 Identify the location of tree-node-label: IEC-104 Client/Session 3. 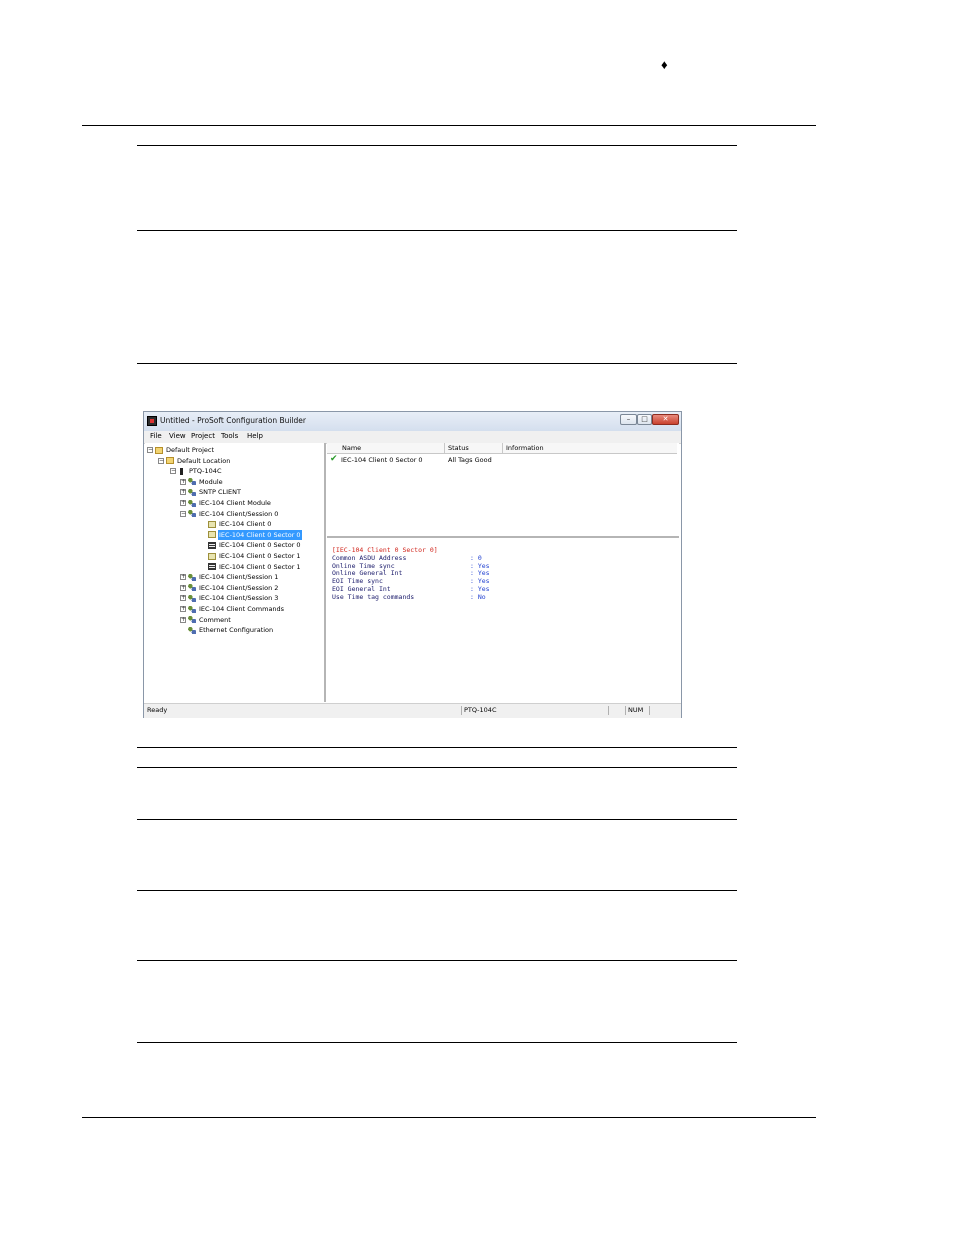
(239, 598).